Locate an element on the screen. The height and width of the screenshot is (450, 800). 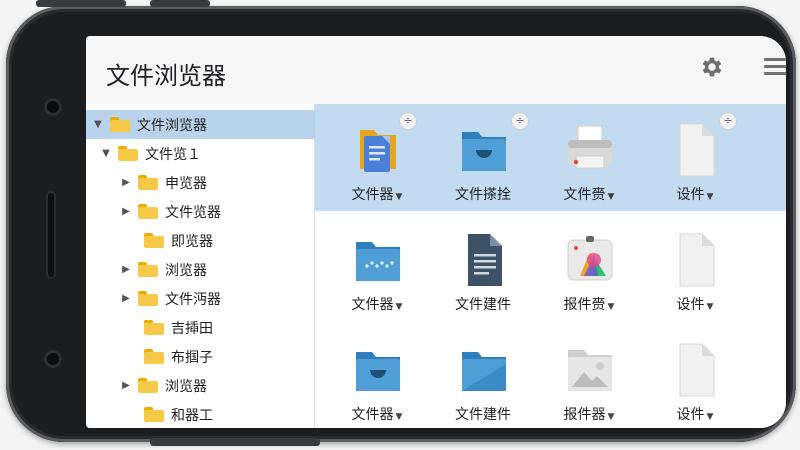
file-tile: 报件器 ▼ is located at coordinates (589, 380).